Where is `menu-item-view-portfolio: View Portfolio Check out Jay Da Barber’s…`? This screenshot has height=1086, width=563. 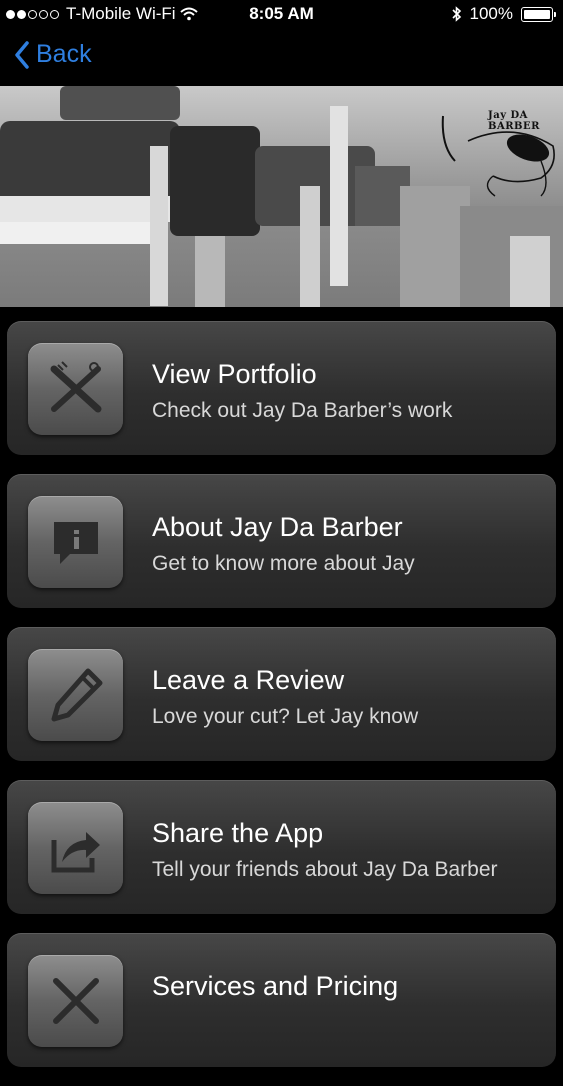 menu-item-view-portfolio: View Portfolio Check out Jay Da Barber’s… is located at coordinates (281, 388).